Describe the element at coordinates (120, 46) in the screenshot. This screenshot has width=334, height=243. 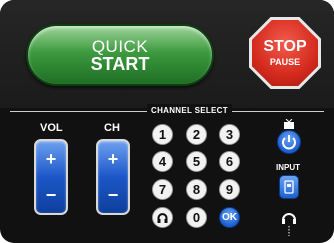
I see `quick-start-label-line1: QUICK` at that location.